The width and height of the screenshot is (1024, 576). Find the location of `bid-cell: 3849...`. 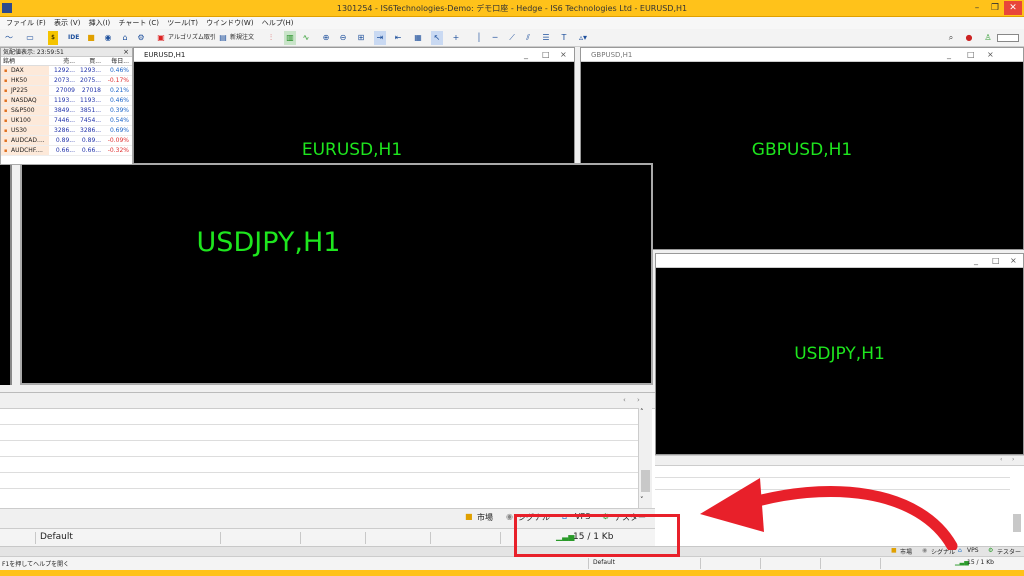

bid-cell: 3849... is located at coordinates (64, 110).